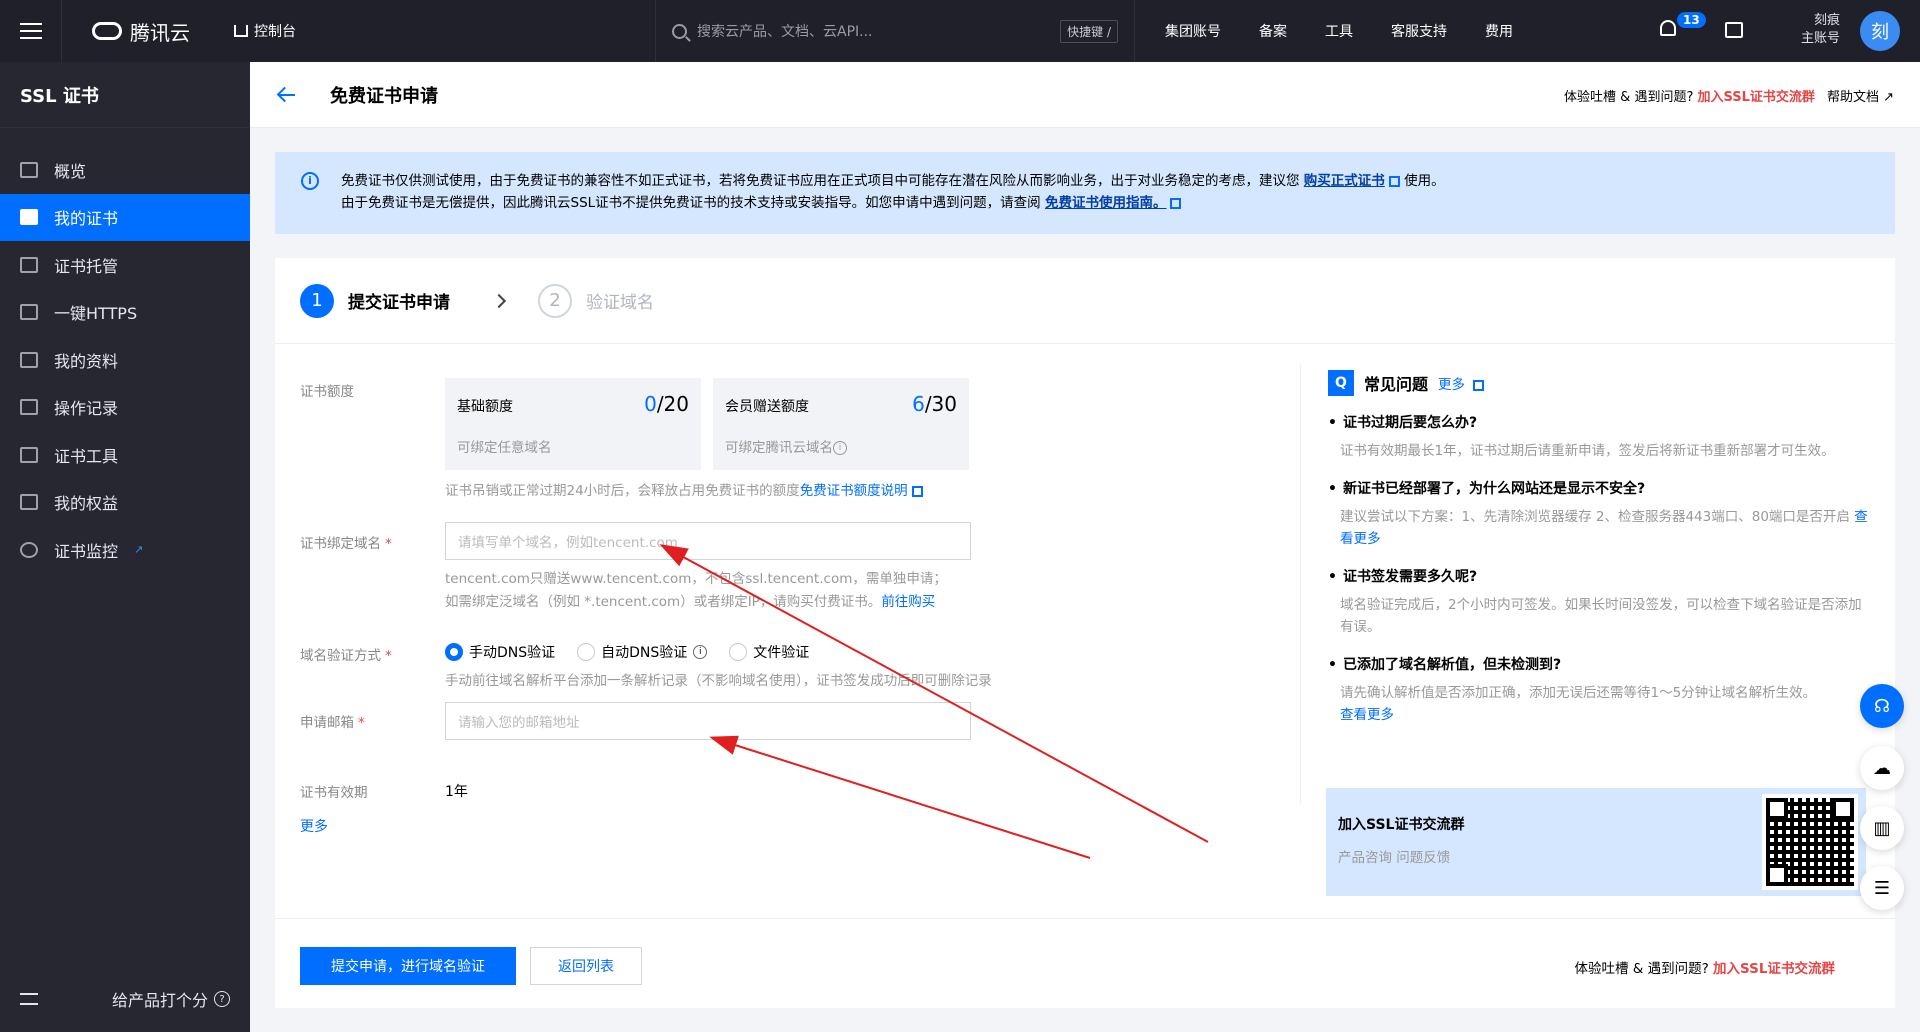 Image resolution: width=1920 pixels, height=1032 pixels. Describe the element at coordinates (86, 504) in the screenshot. I see `sidebar-item-label: 我的权益` at that location.